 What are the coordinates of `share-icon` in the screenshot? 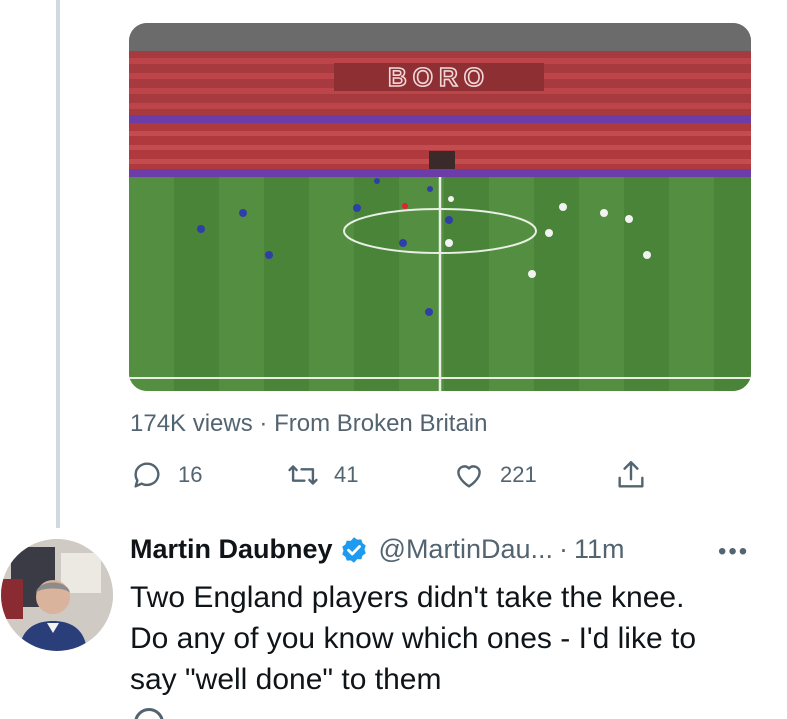 It's located at (631, 474).